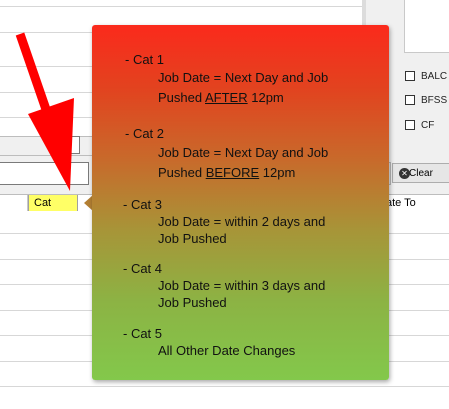  I want to click on cat-4-title: - Cat 4, so click(143, 268).